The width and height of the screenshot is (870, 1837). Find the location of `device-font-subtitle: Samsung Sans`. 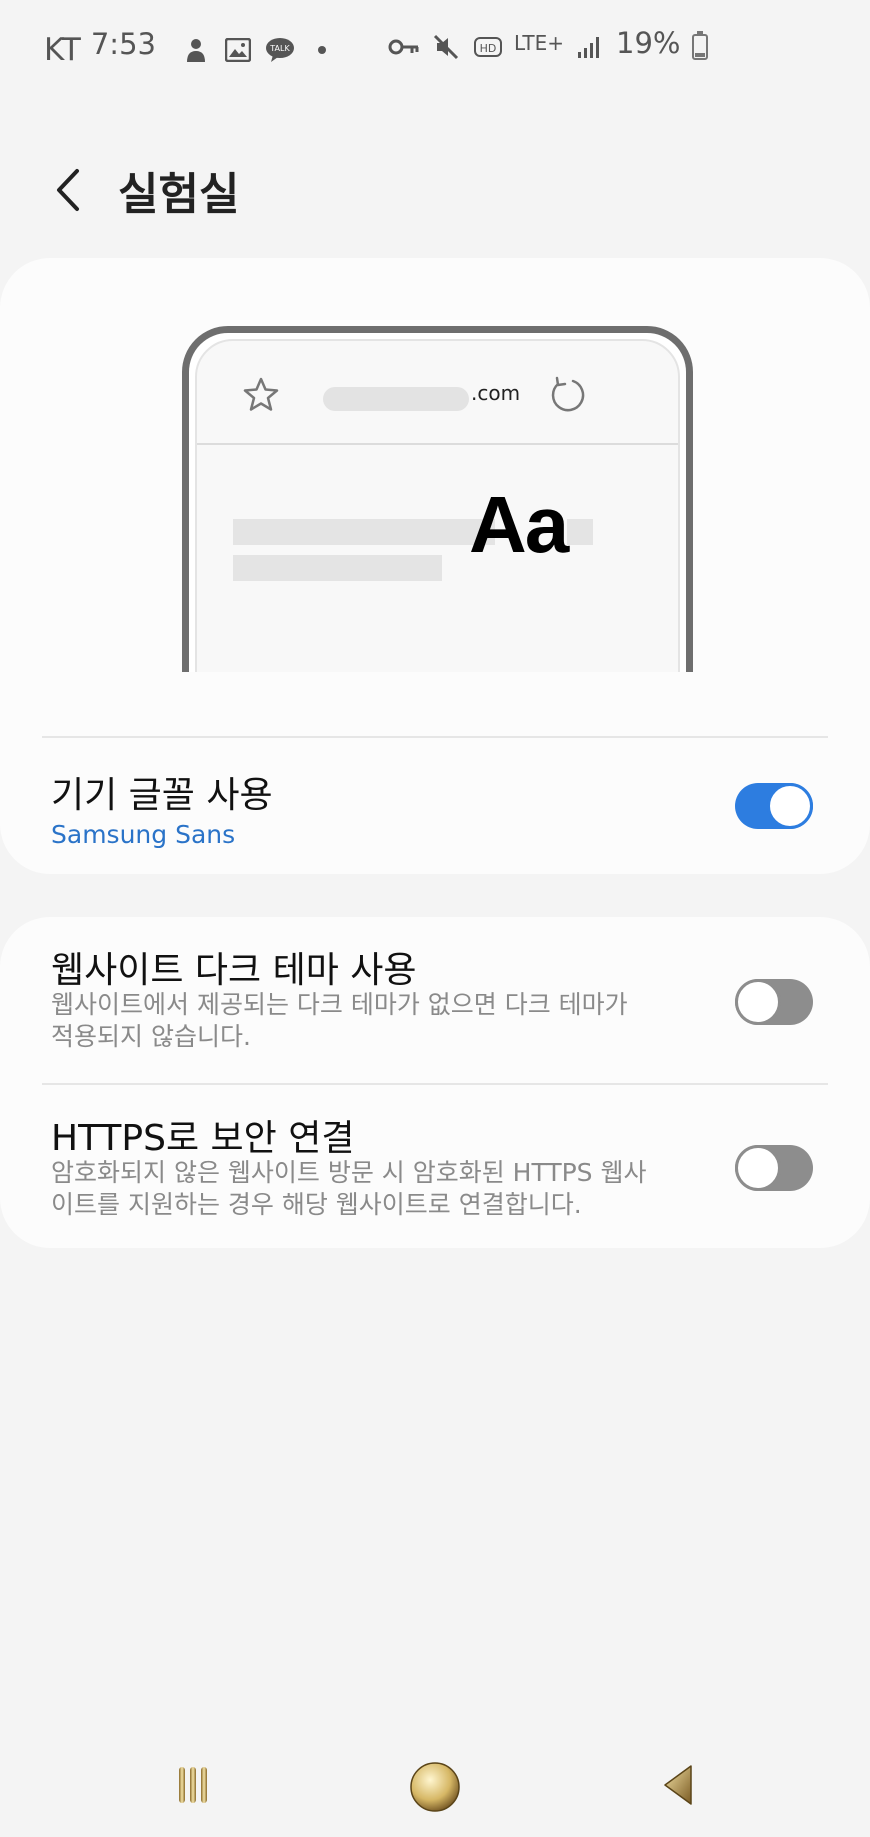

device-font-subtitle: Samsung Sans is located at coordinates (143, 834).